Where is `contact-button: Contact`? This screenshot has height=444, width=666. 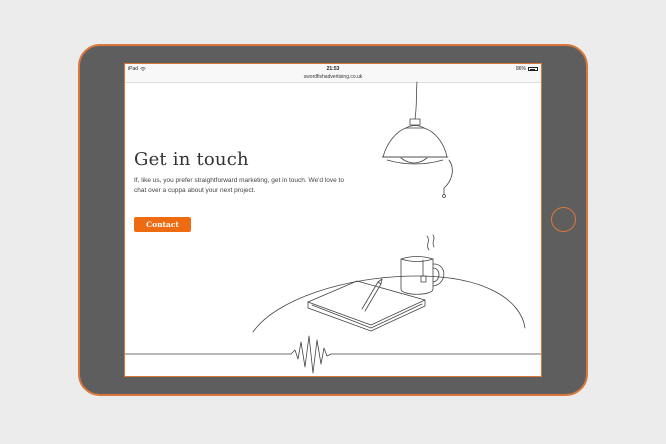
contact-button: Contact is located at coordinates (162, 224).